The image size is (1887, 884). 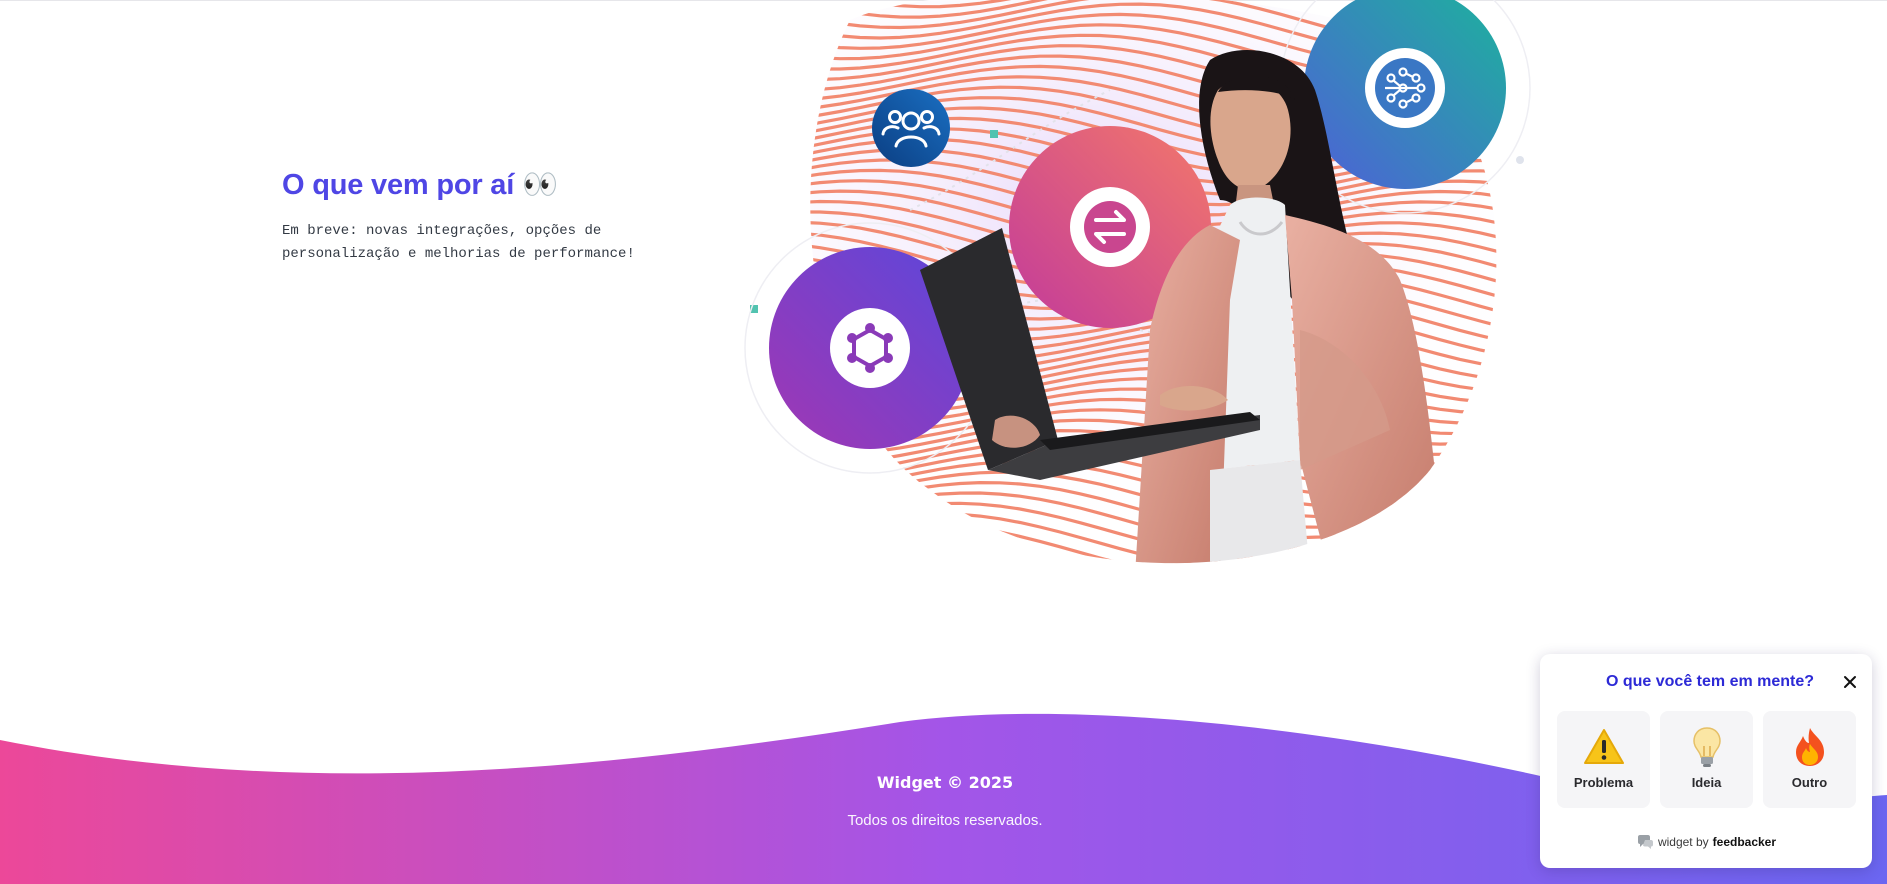 What do you see at coordinates (911, 128) in the screenshot?
I see `team-icon` at bounding box center [911, 128].